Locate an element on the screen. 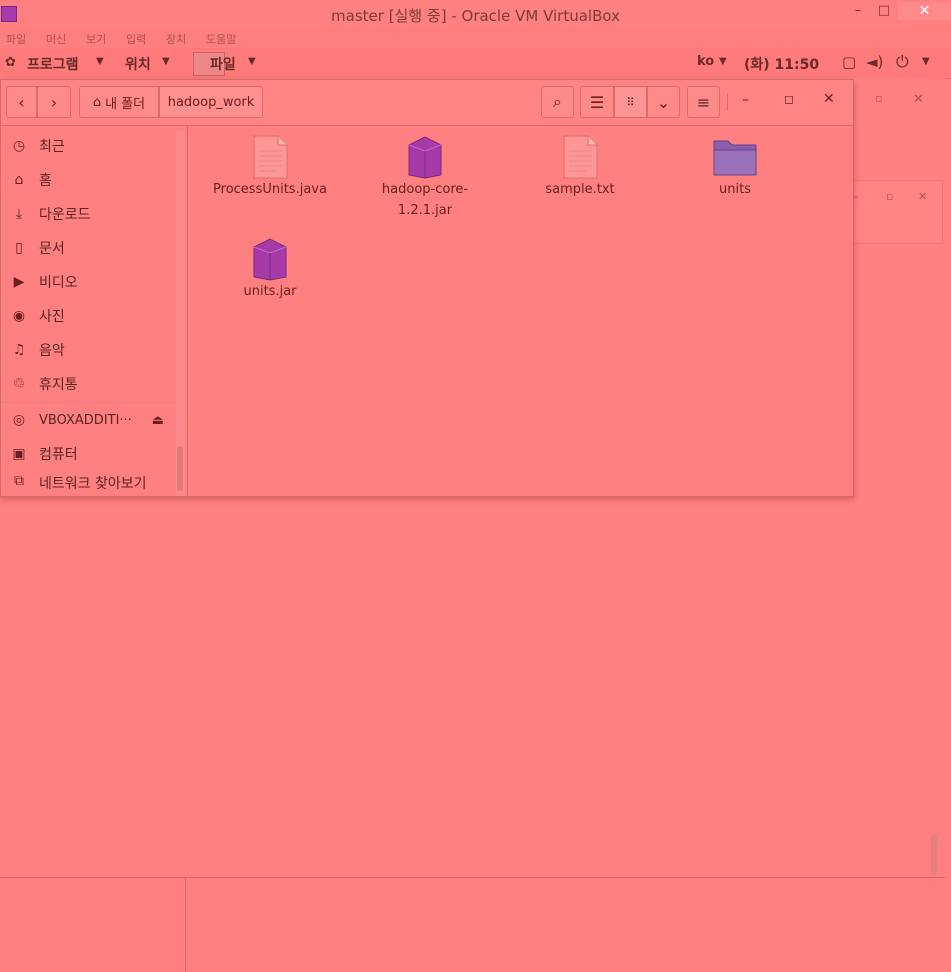 This screenshot has height=972, width=951. sidebar-item-home: ⌂ 홈 is located at coordinates (88, 180).